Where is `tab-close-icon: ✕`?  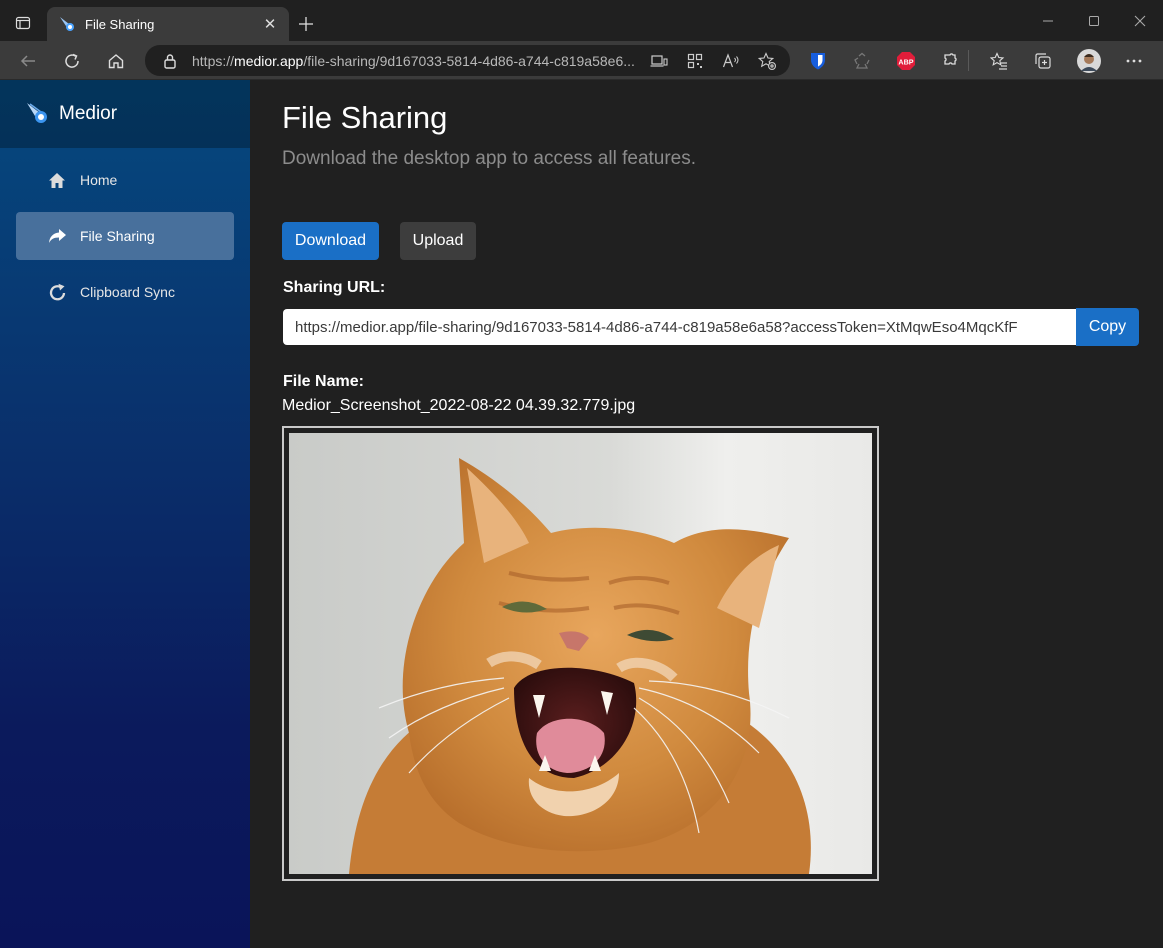 tab-close-icon: ✕ is located at coordinates (270, 24).